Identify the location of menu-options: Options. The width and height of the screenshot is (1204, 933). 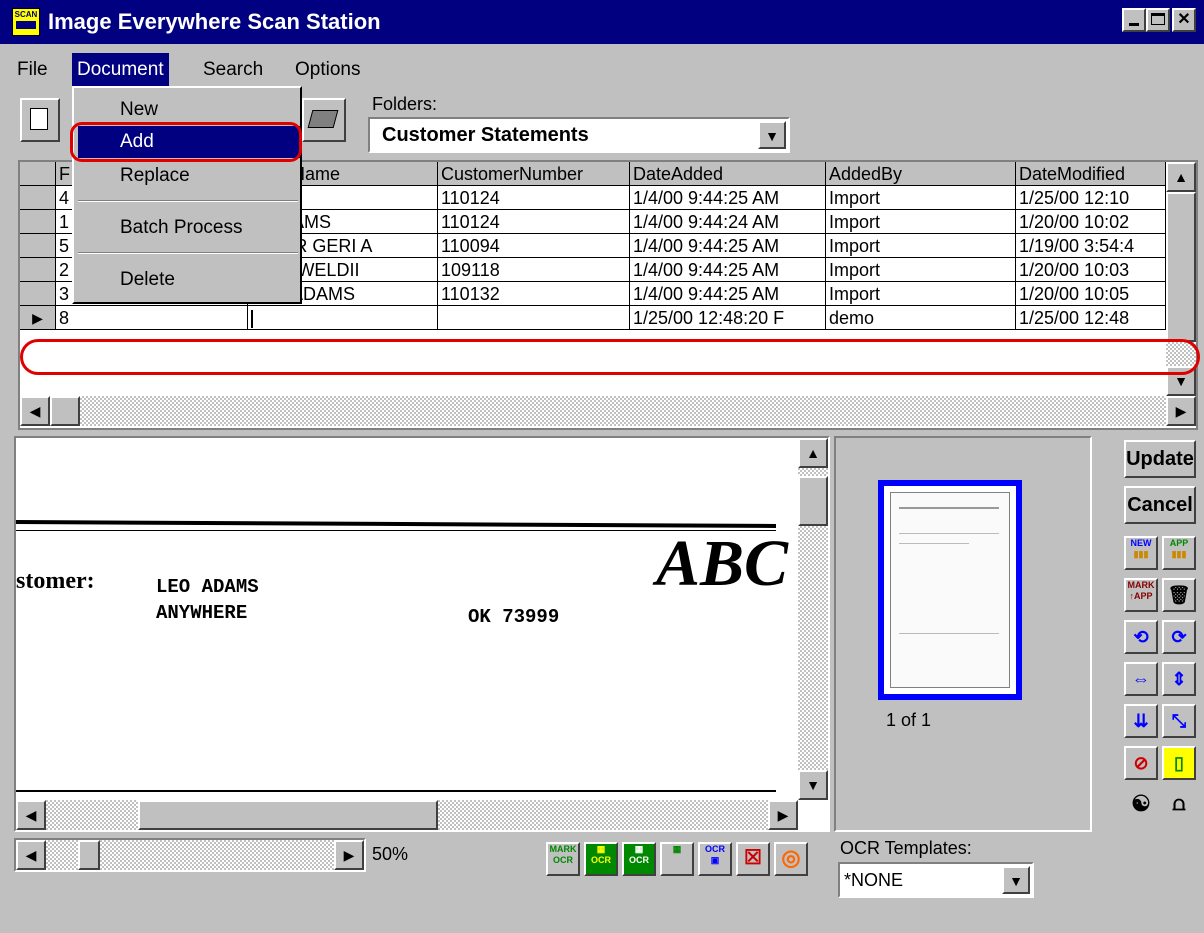
(327, 70).